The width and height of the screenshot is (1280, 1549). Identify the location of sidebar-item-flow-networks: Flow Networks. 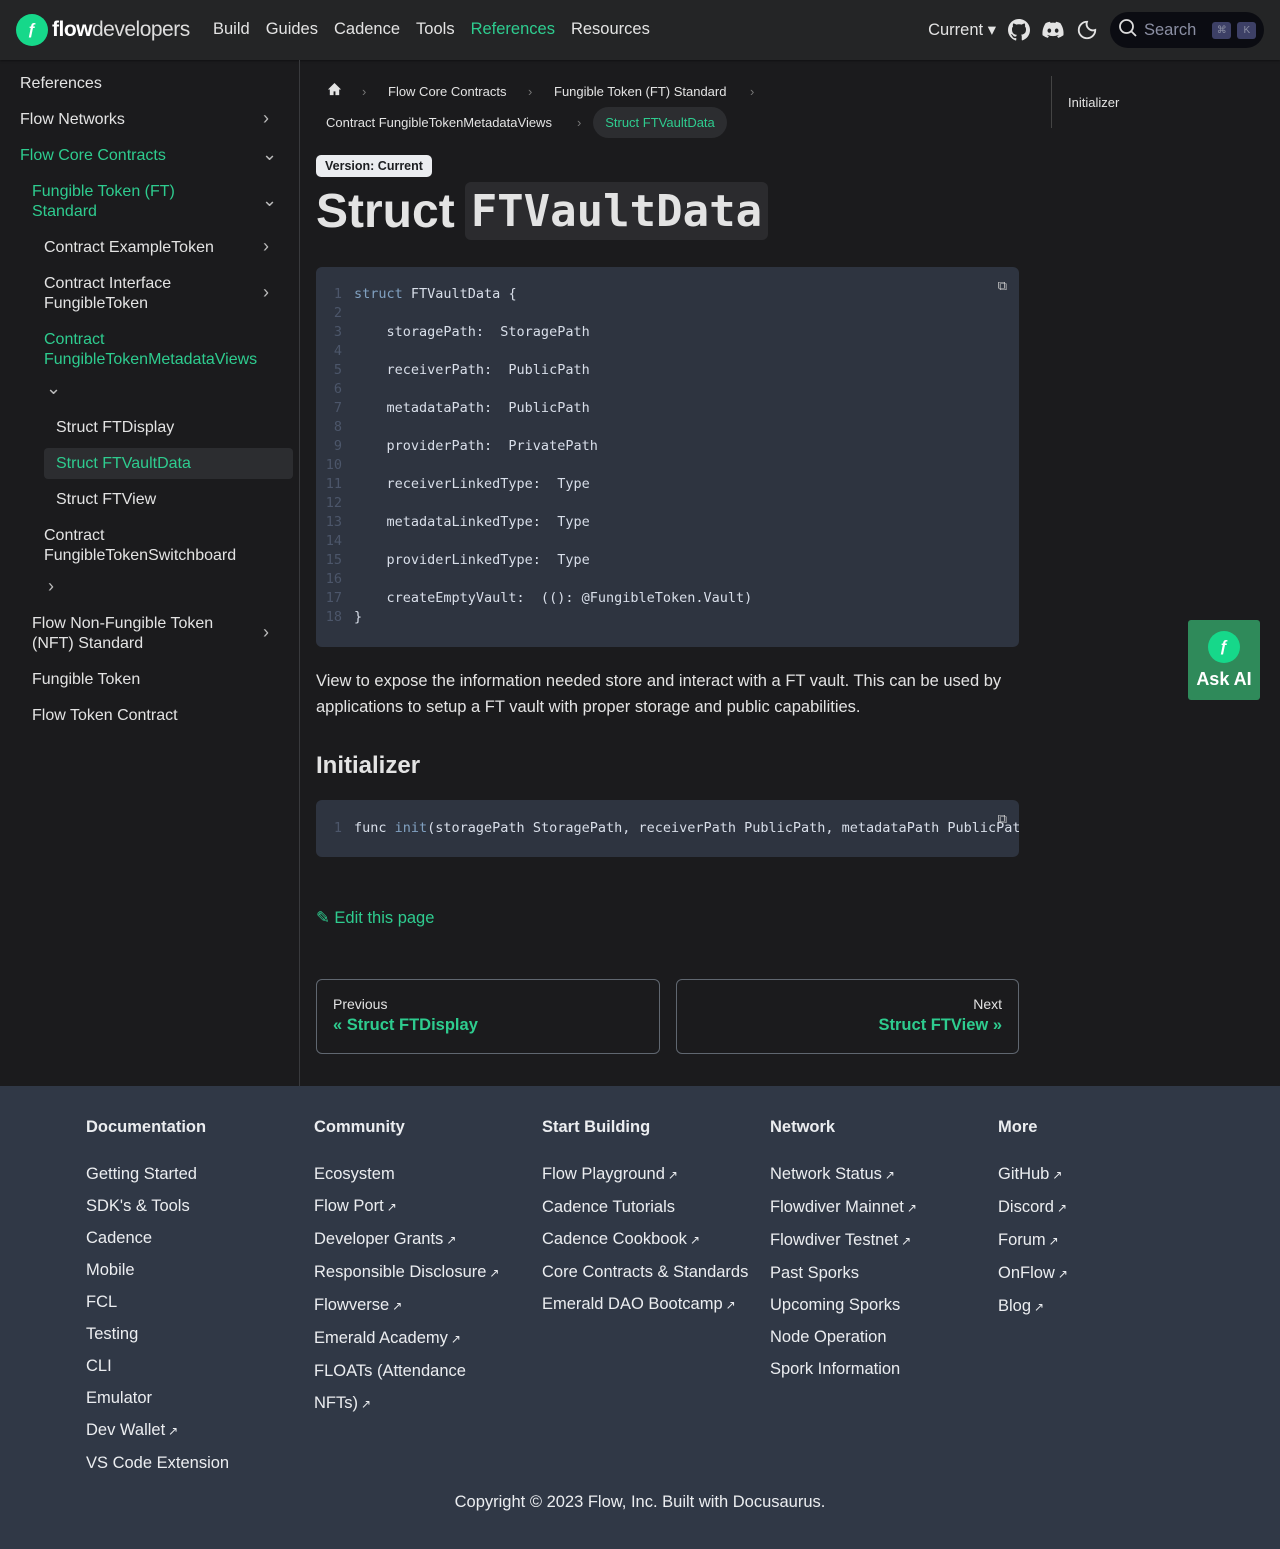
(72, 120).